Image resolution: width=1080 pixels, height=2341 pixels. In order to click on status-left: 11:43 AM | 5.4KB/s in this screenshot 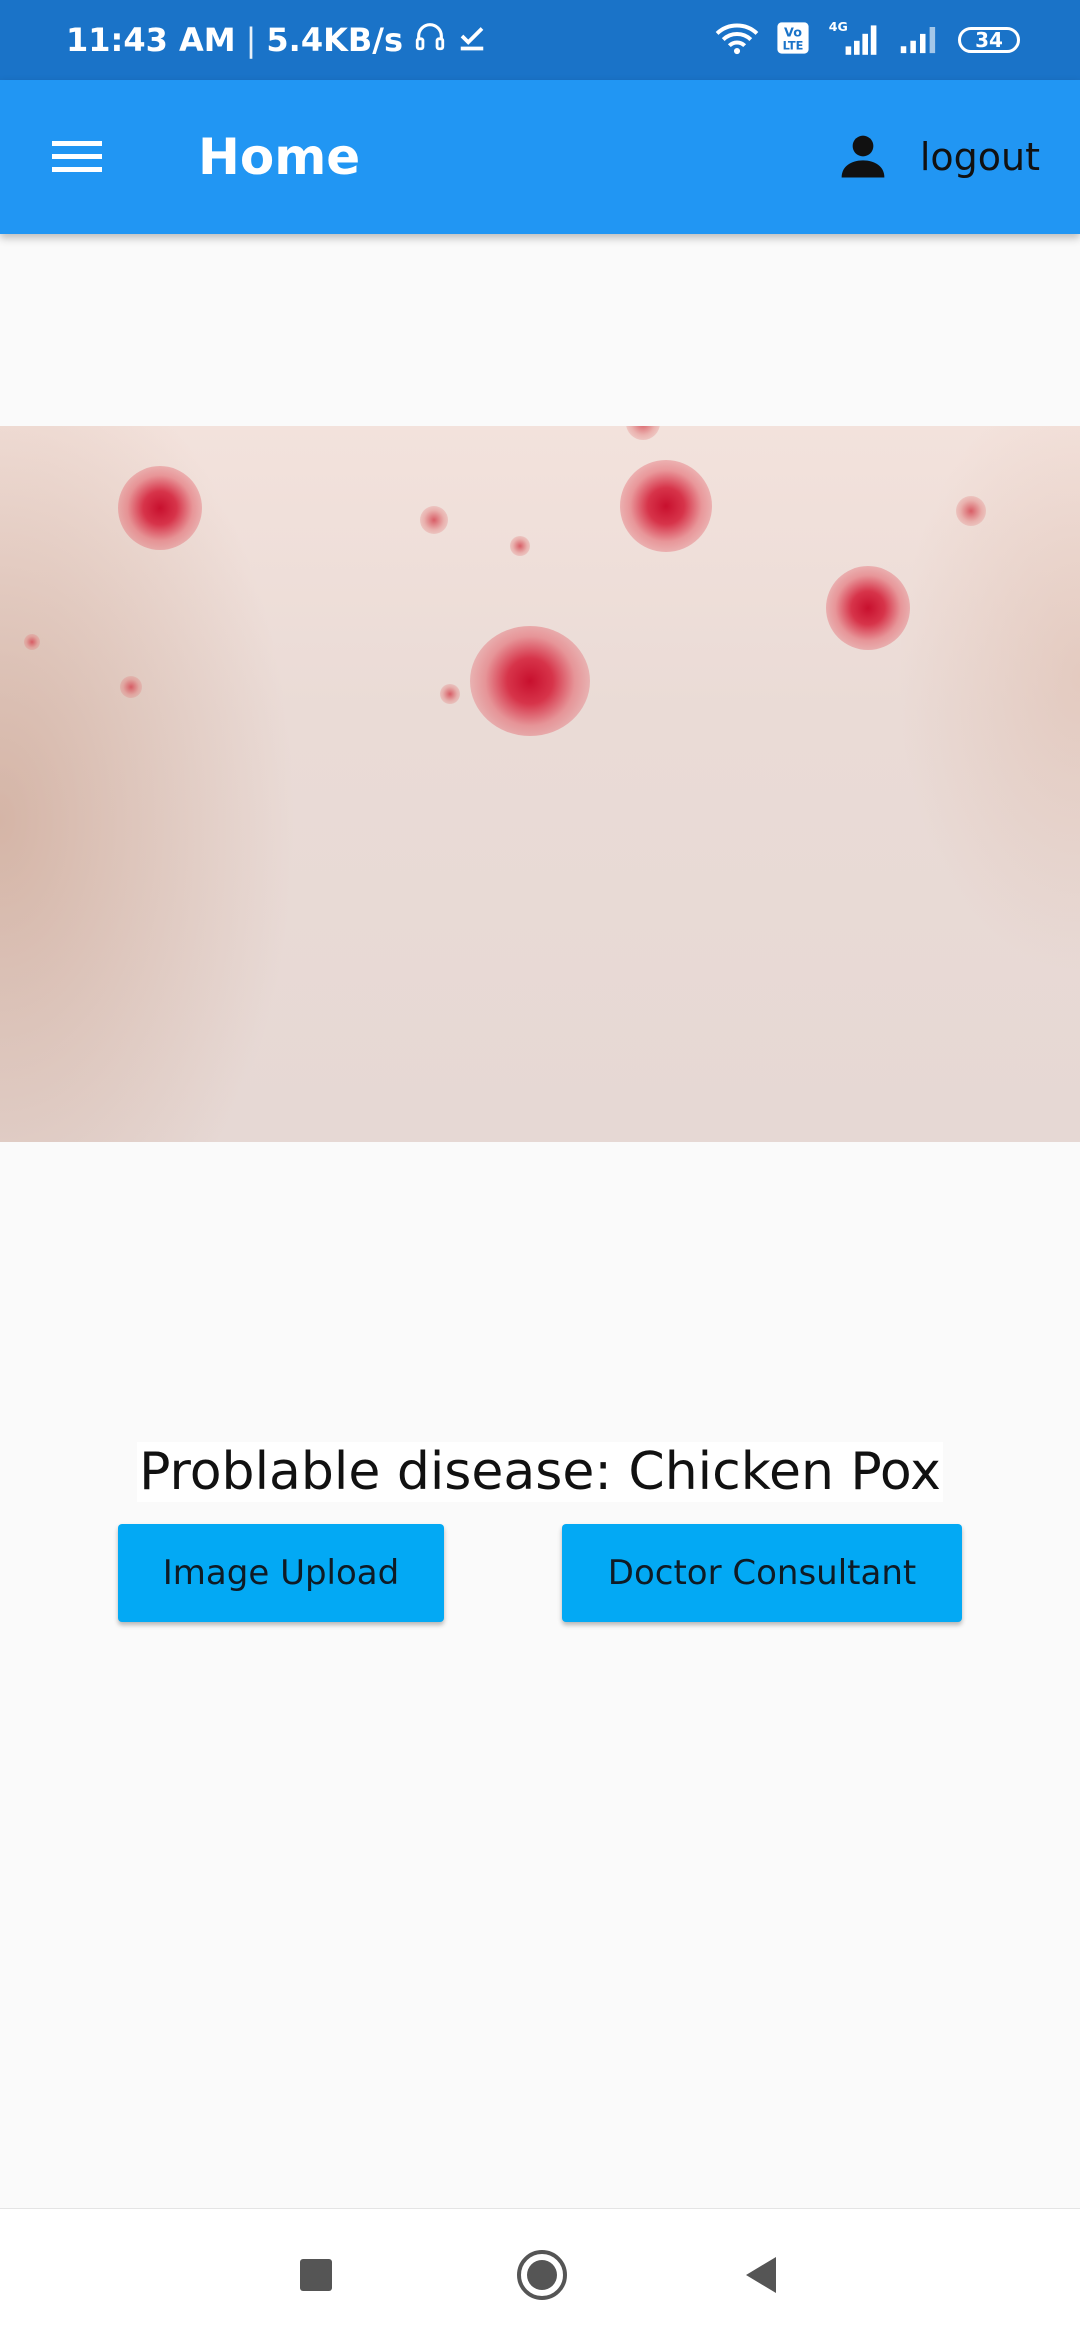, I will do `click(276, 40)`.